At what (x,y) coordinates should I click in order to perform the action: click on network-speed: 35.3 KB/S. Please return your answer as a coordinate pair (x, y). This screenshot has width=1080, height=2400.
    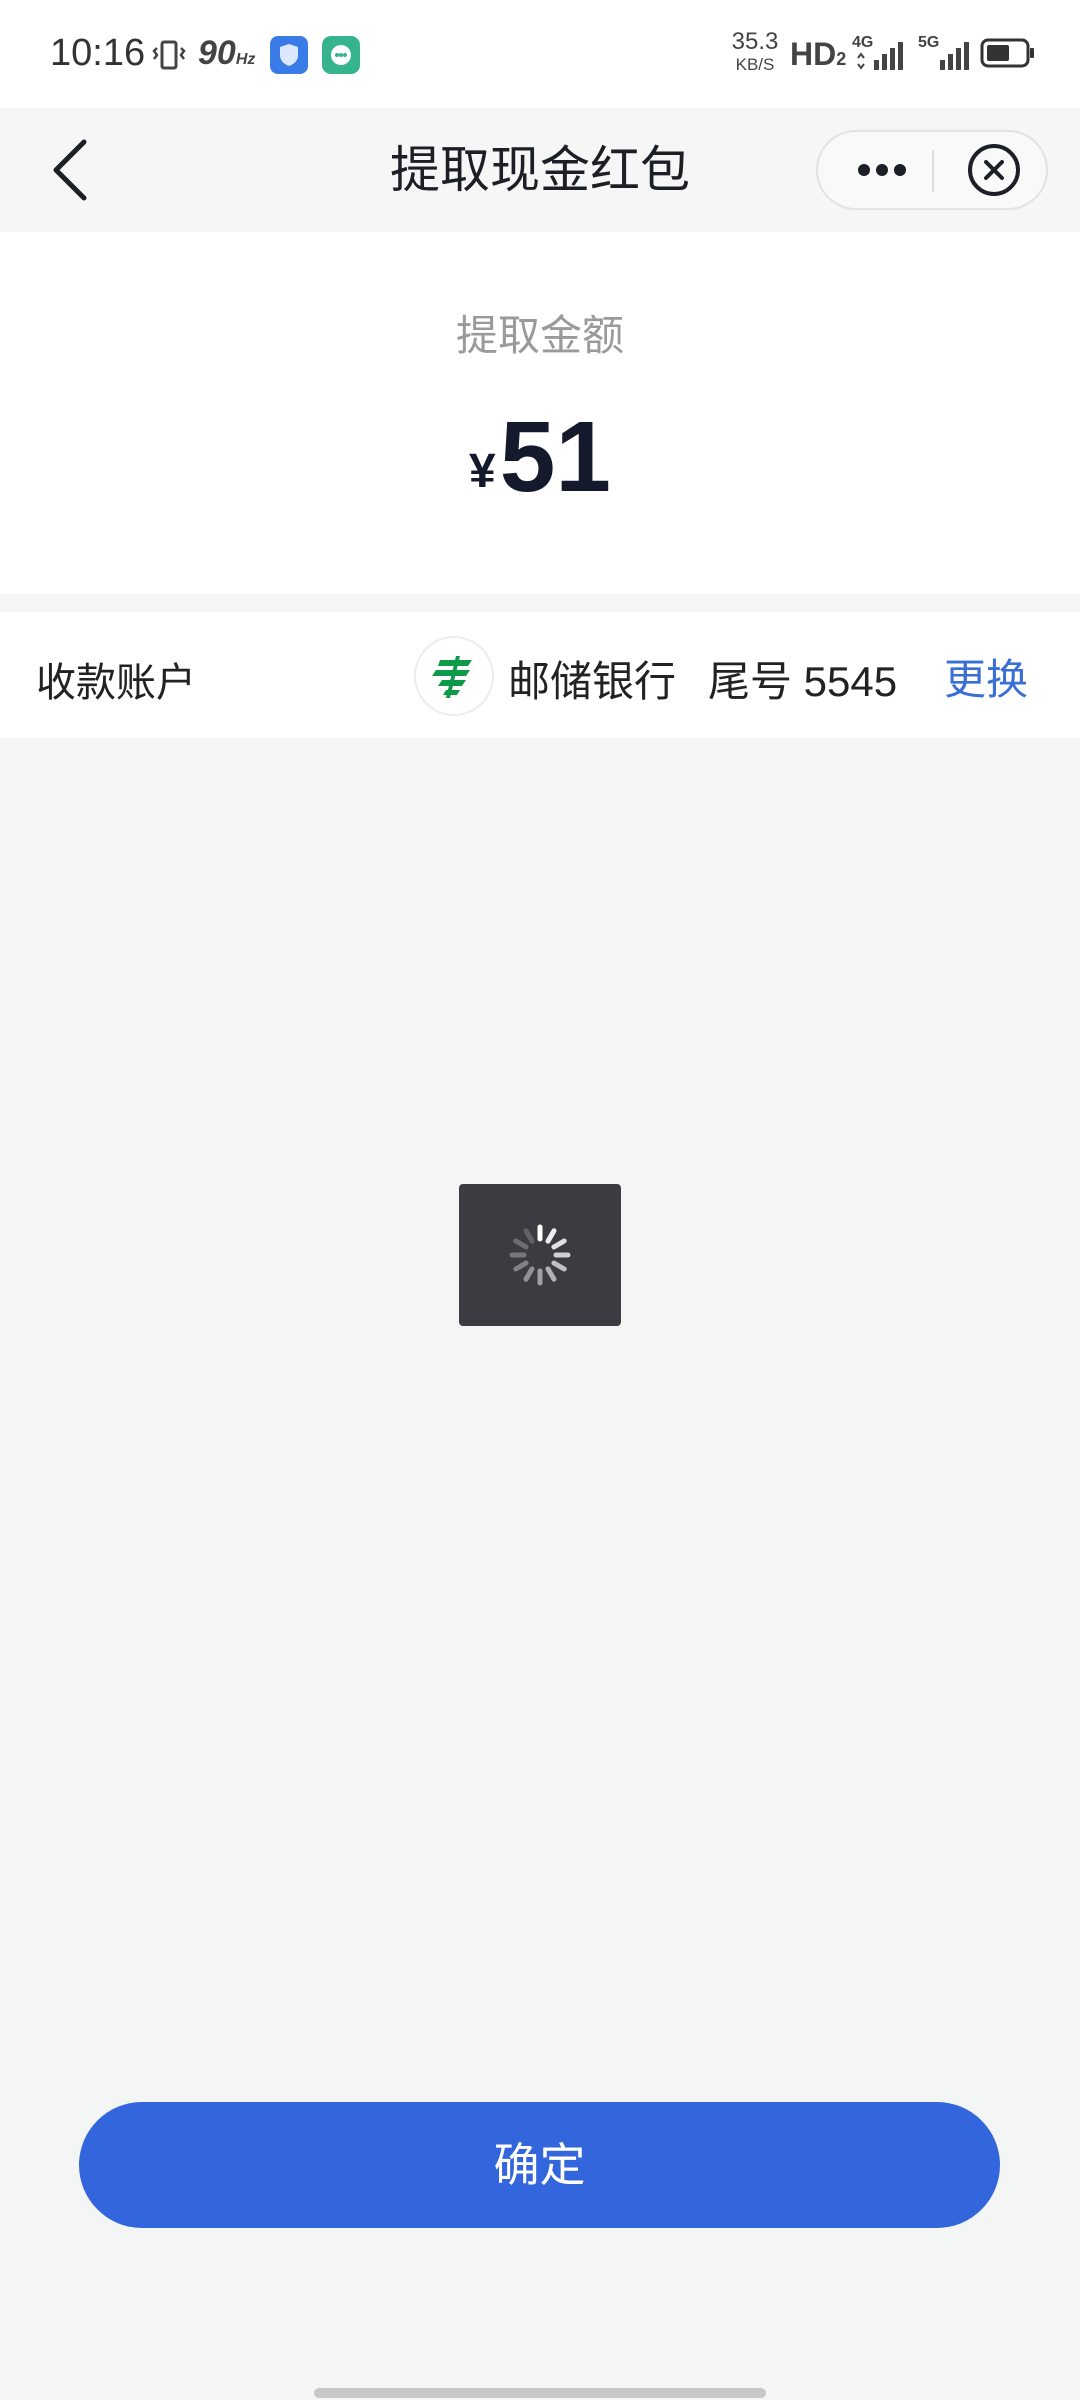
    Looking at the image, I should click on (755, 51).